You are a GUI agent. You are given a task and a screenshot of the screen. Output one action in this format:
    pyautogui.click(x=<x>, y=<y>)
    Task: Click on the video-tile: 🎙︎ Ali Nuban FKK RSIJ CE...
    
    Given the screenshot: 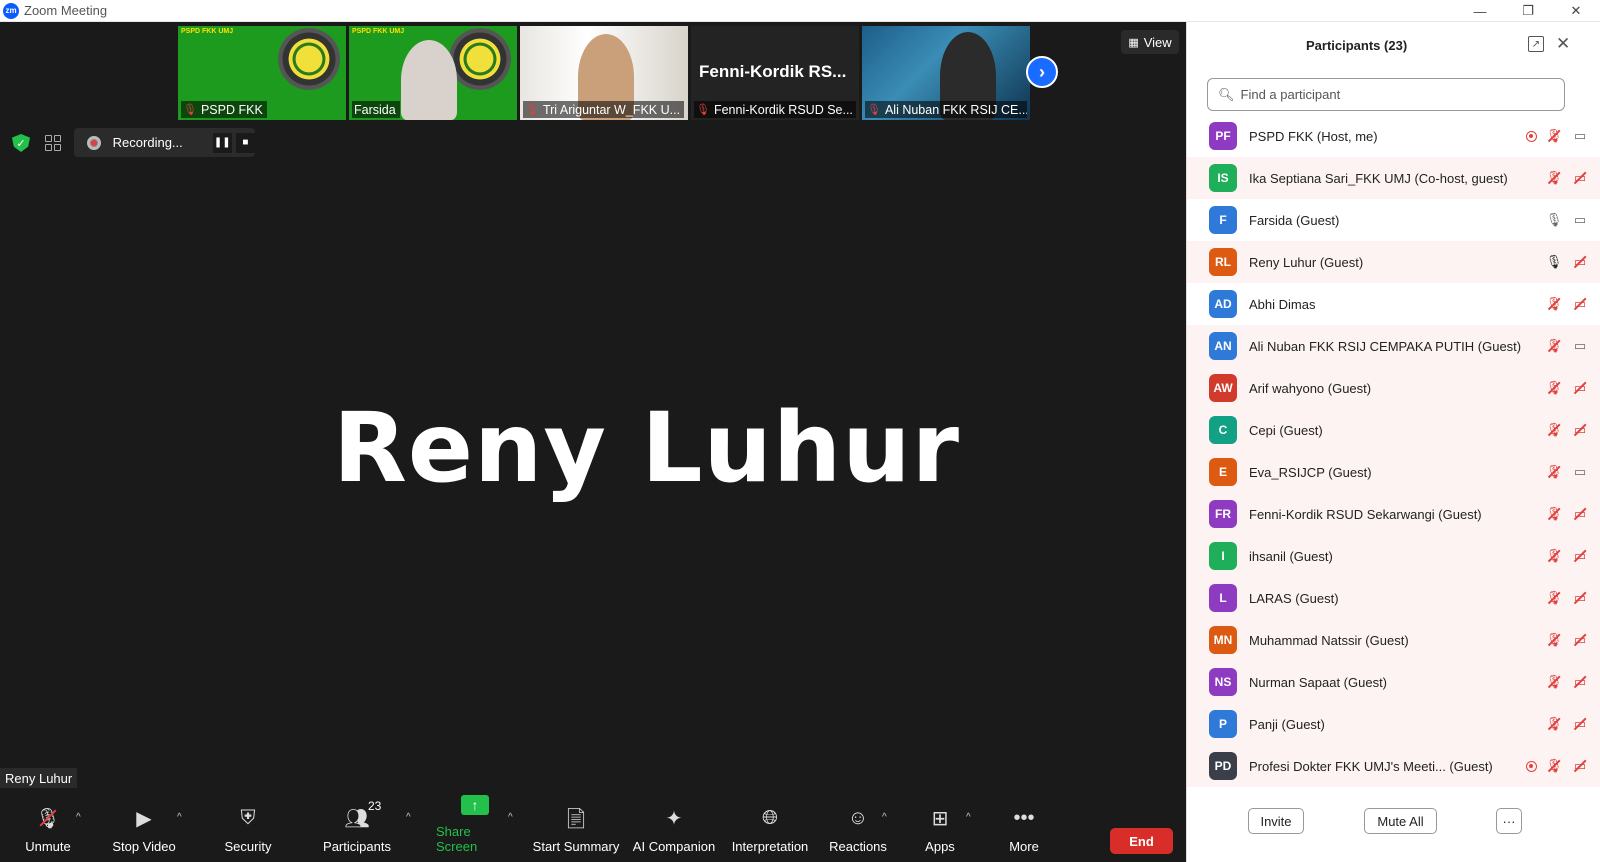 What is the action you would take?
    pyautogui.click(x=946, y=73)
    